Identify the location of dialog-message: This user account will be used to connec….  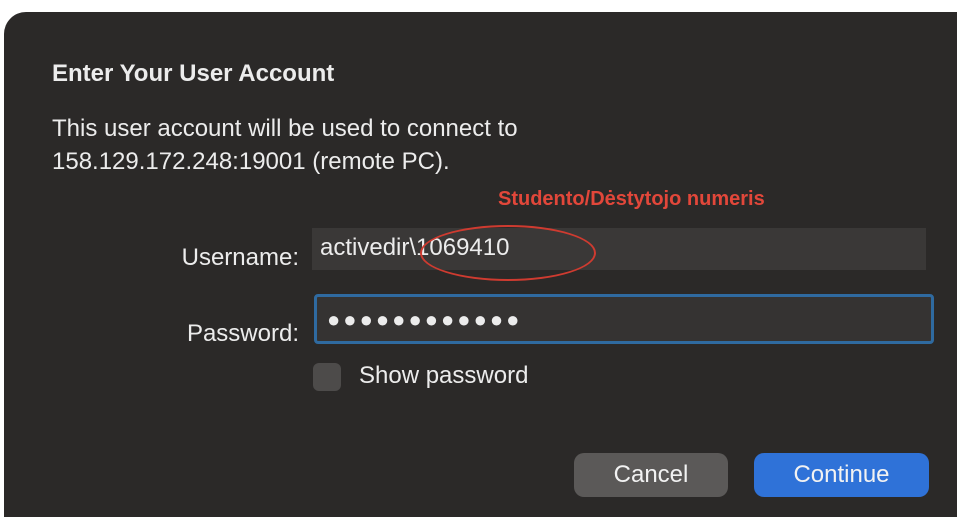
(285, 145).